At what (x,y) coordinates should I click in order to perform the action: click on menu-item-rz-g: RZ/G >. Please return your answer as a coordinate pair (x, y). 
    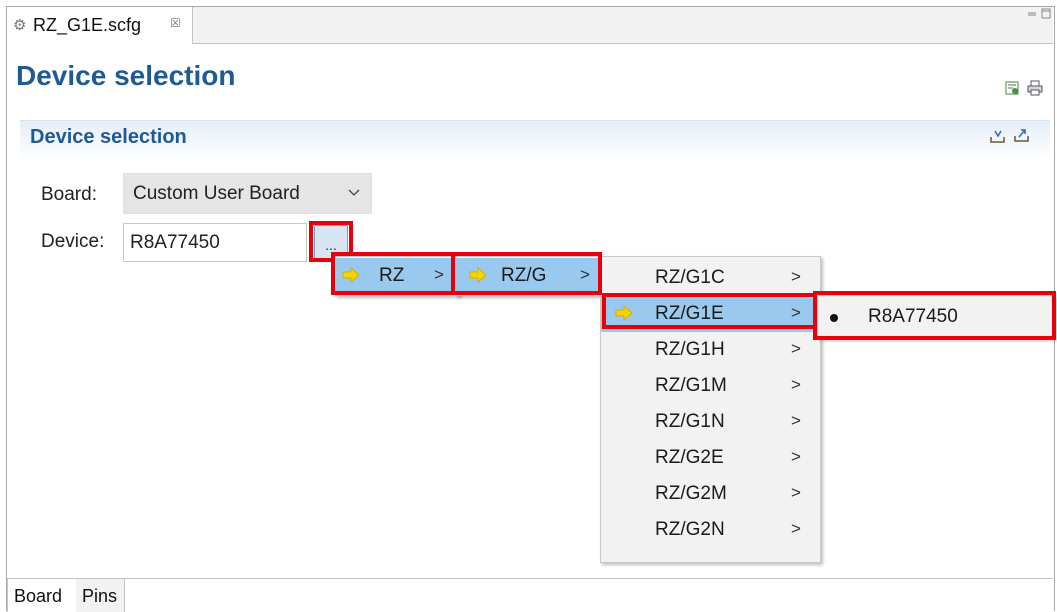
    Looking at the image, I should click on (530, 276).